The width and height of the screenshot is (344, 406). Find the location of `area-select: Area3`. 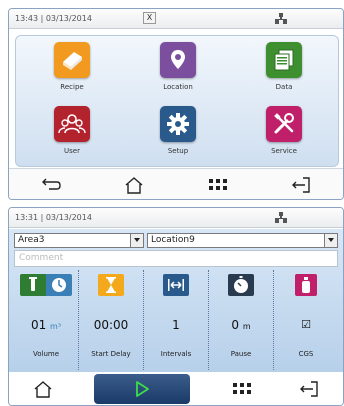

area-select: Area3 is located at coordinates (79, 240).